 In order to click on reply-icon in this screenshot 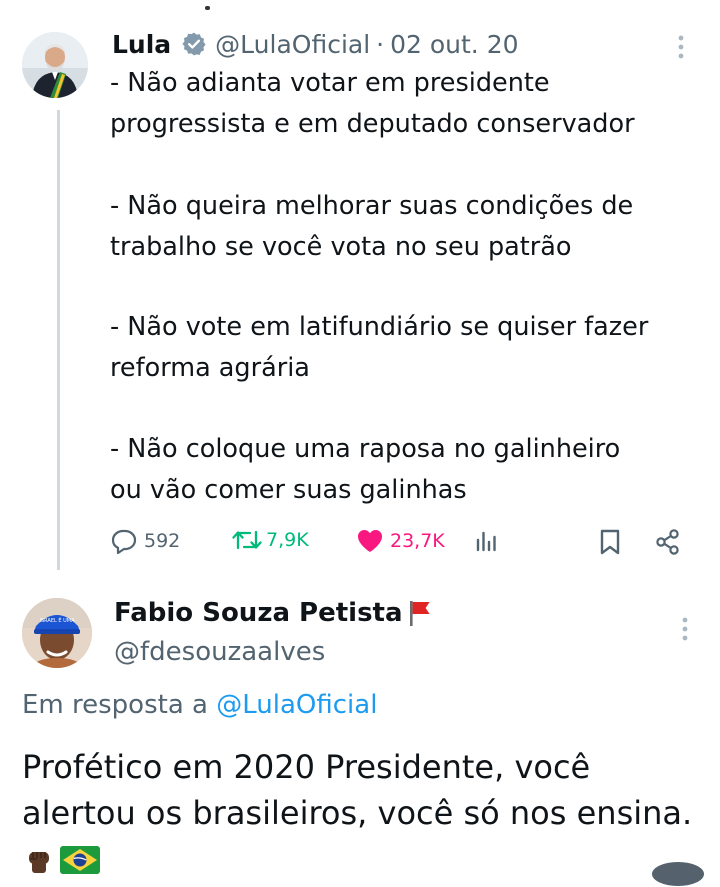, I will do `click(124, 541)`.